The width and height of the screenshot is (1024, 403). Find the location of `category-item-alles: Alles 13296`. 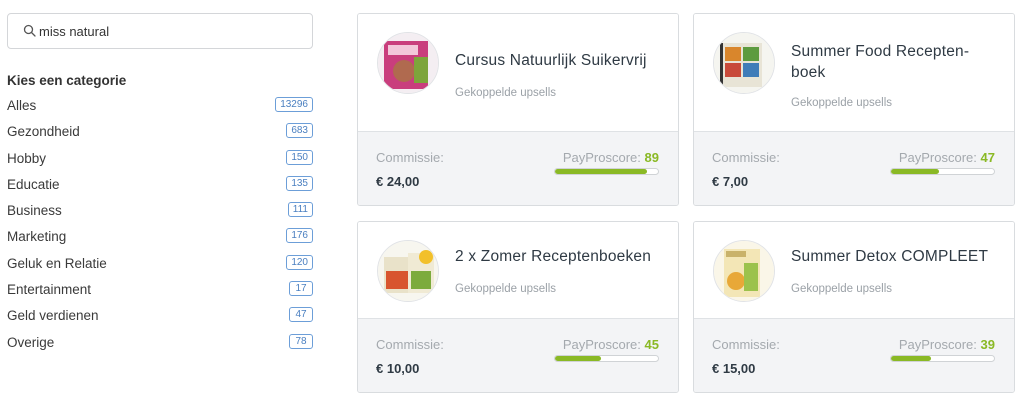

category-item-alles: Alles 13296 is located at coordinates (160, 107).